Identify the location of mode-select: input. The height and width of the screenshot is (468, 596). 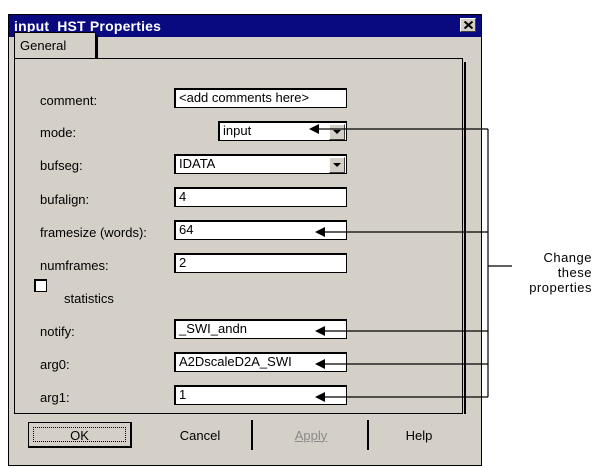
(282, 131).